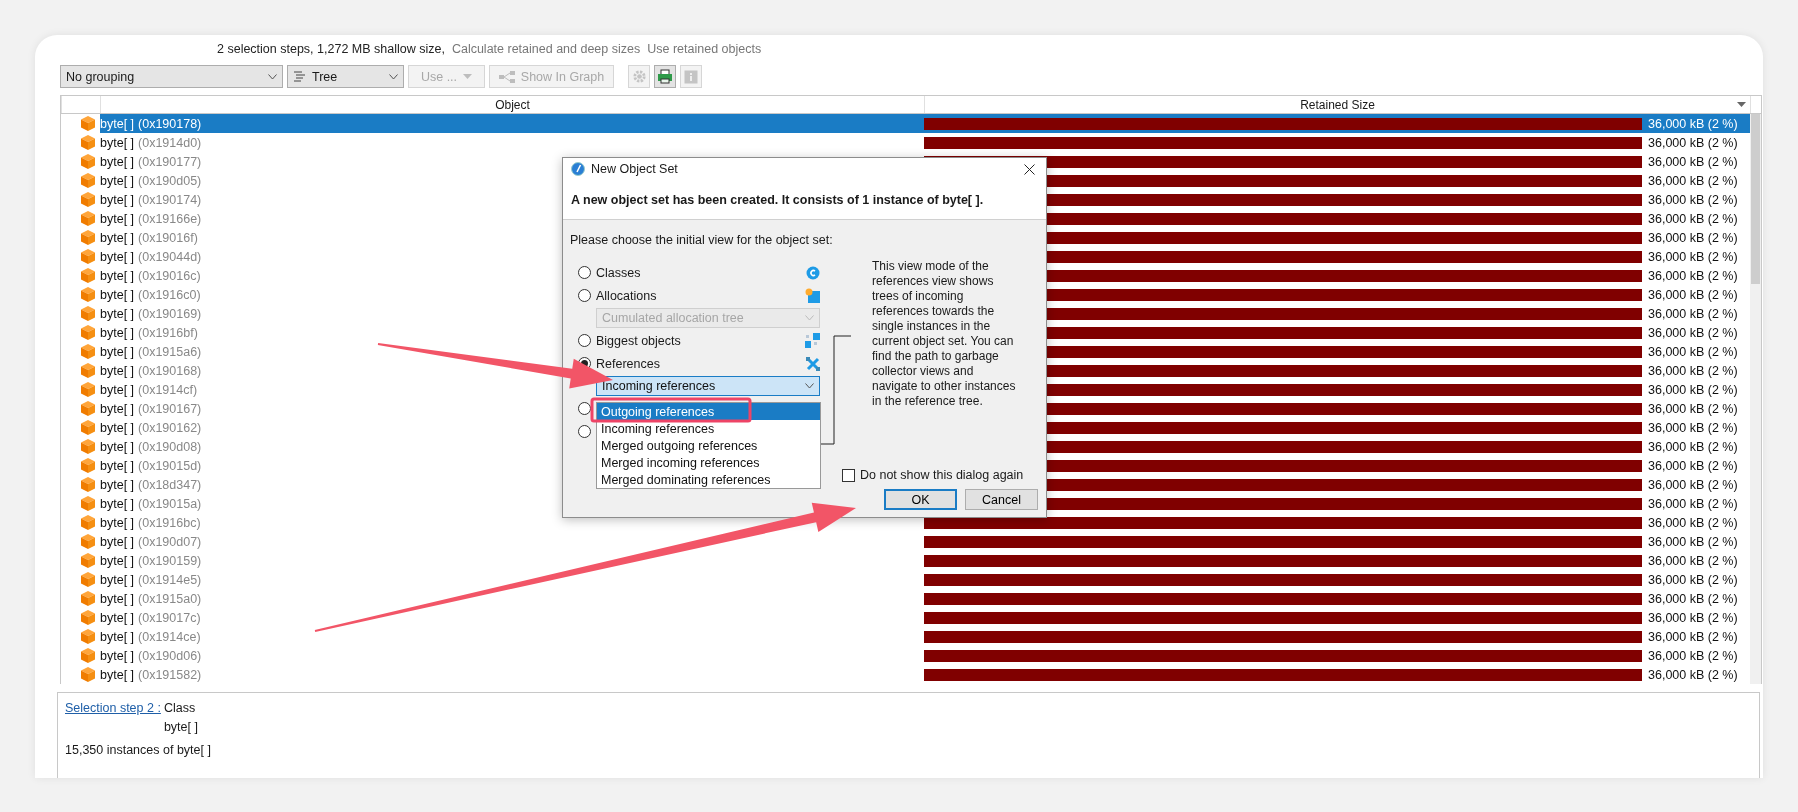  I want to click on object-address: (0x190169), so click(170, 313).